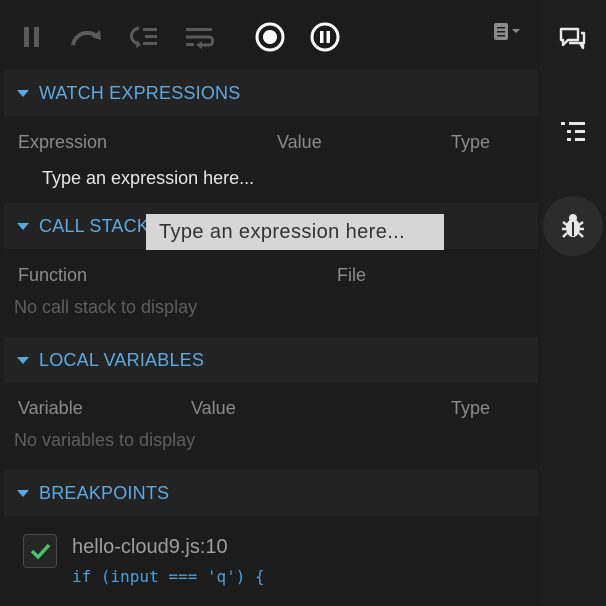  I want to click on checkmark-icon, so click(40, 551).